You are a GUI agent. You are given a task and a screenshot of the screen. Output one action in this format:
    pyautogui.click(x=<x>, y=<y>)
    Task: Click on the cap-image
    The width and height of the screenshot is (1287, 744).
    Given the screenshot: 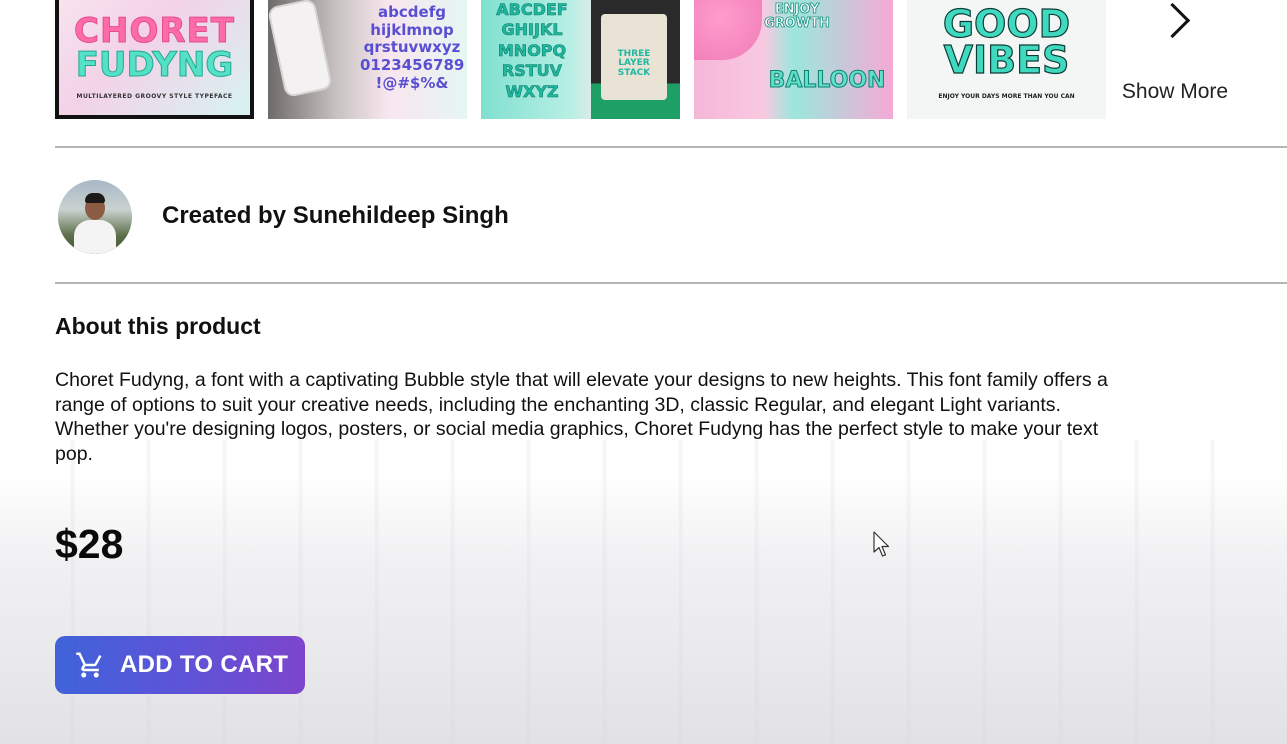 What is the action you would take?
    pyautogui.click(x=728, y=30)
    